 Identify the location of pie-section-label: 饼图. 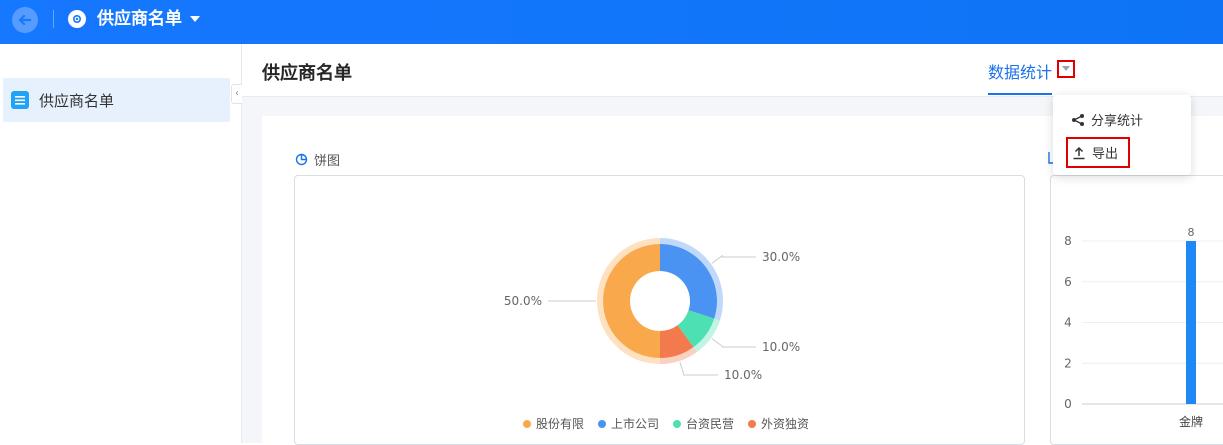
(327, 161).